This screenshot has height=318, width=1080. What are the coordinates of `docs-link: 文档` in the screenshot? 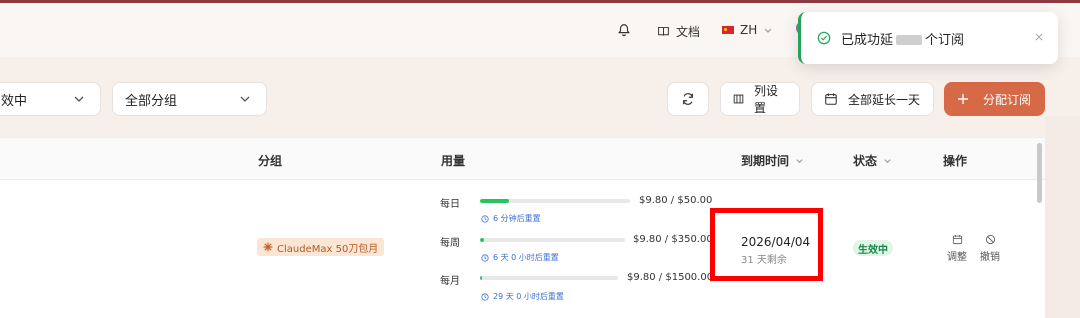 It's located at (678, 31).